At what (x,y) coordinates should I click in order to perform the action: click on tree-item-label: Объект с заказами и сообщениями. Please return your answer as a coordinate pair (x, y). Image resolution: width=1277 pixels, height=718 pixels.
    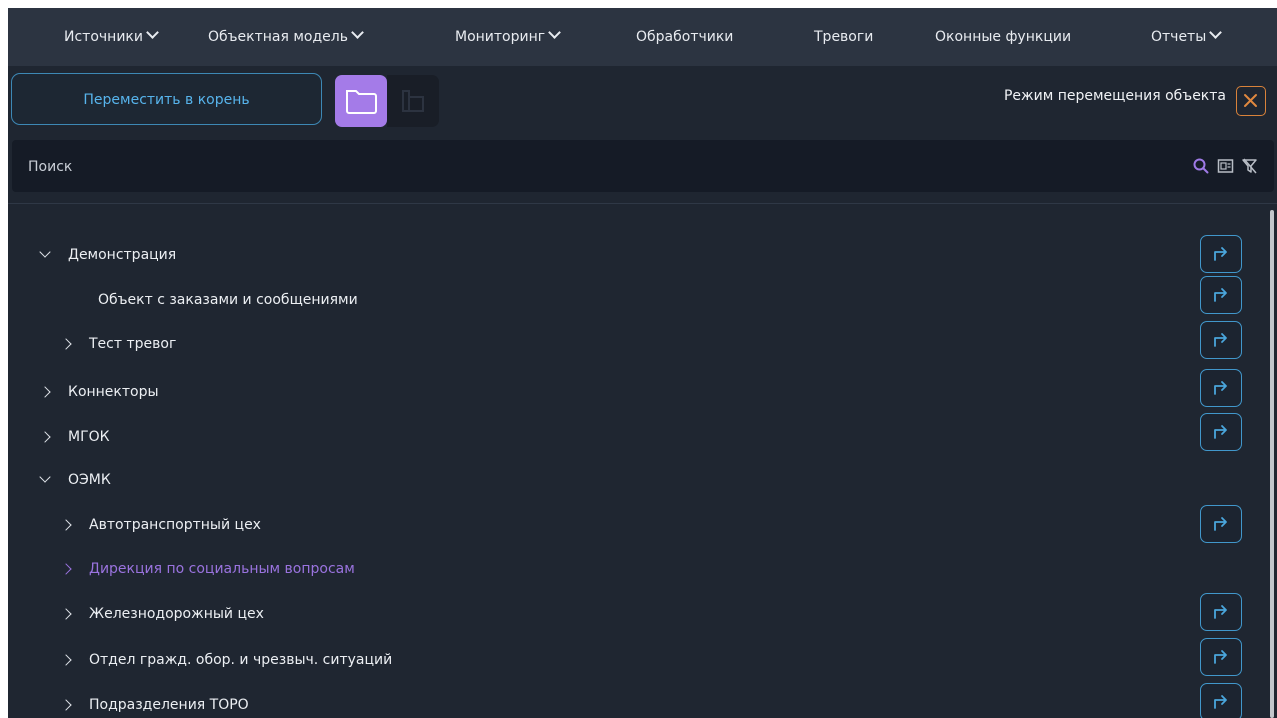
    Looking at the image, I should click on (228, 300).